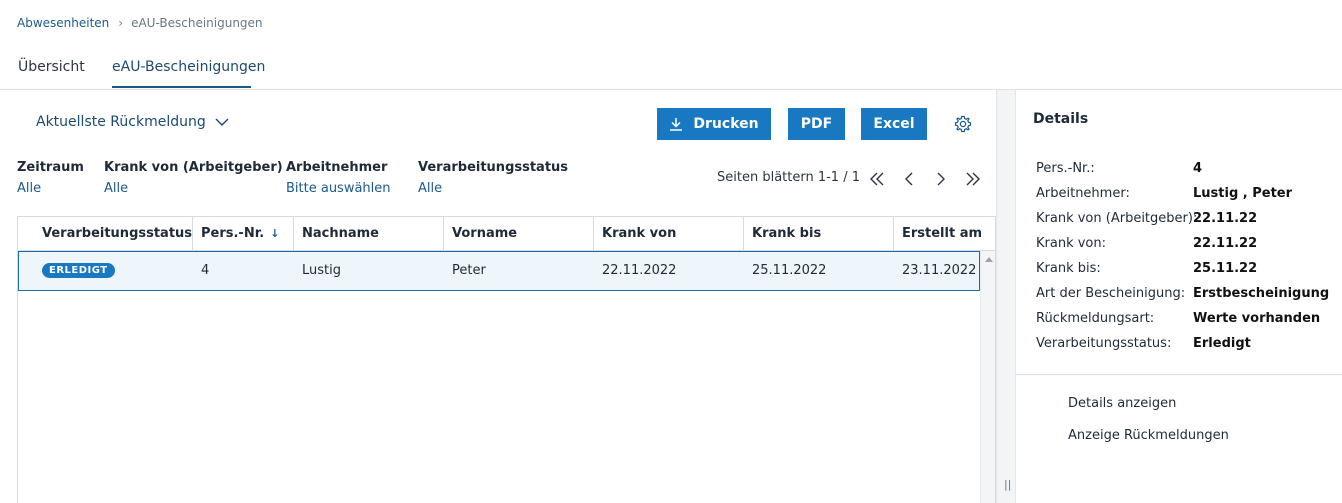  What do you see at coordinates (121, 23) in the screenshot?
I see `chevron-right-icon: ›` at bounding box center [121, 23].